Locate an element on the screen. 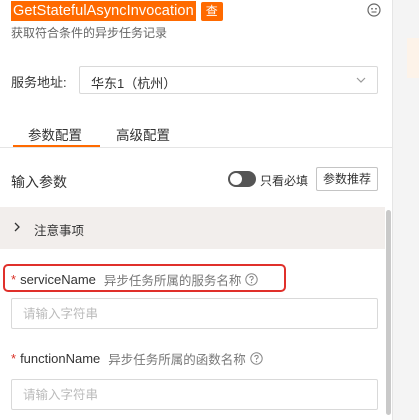  param-description: 异步任务所属的函数名称 is located at coordinates (177, 360).